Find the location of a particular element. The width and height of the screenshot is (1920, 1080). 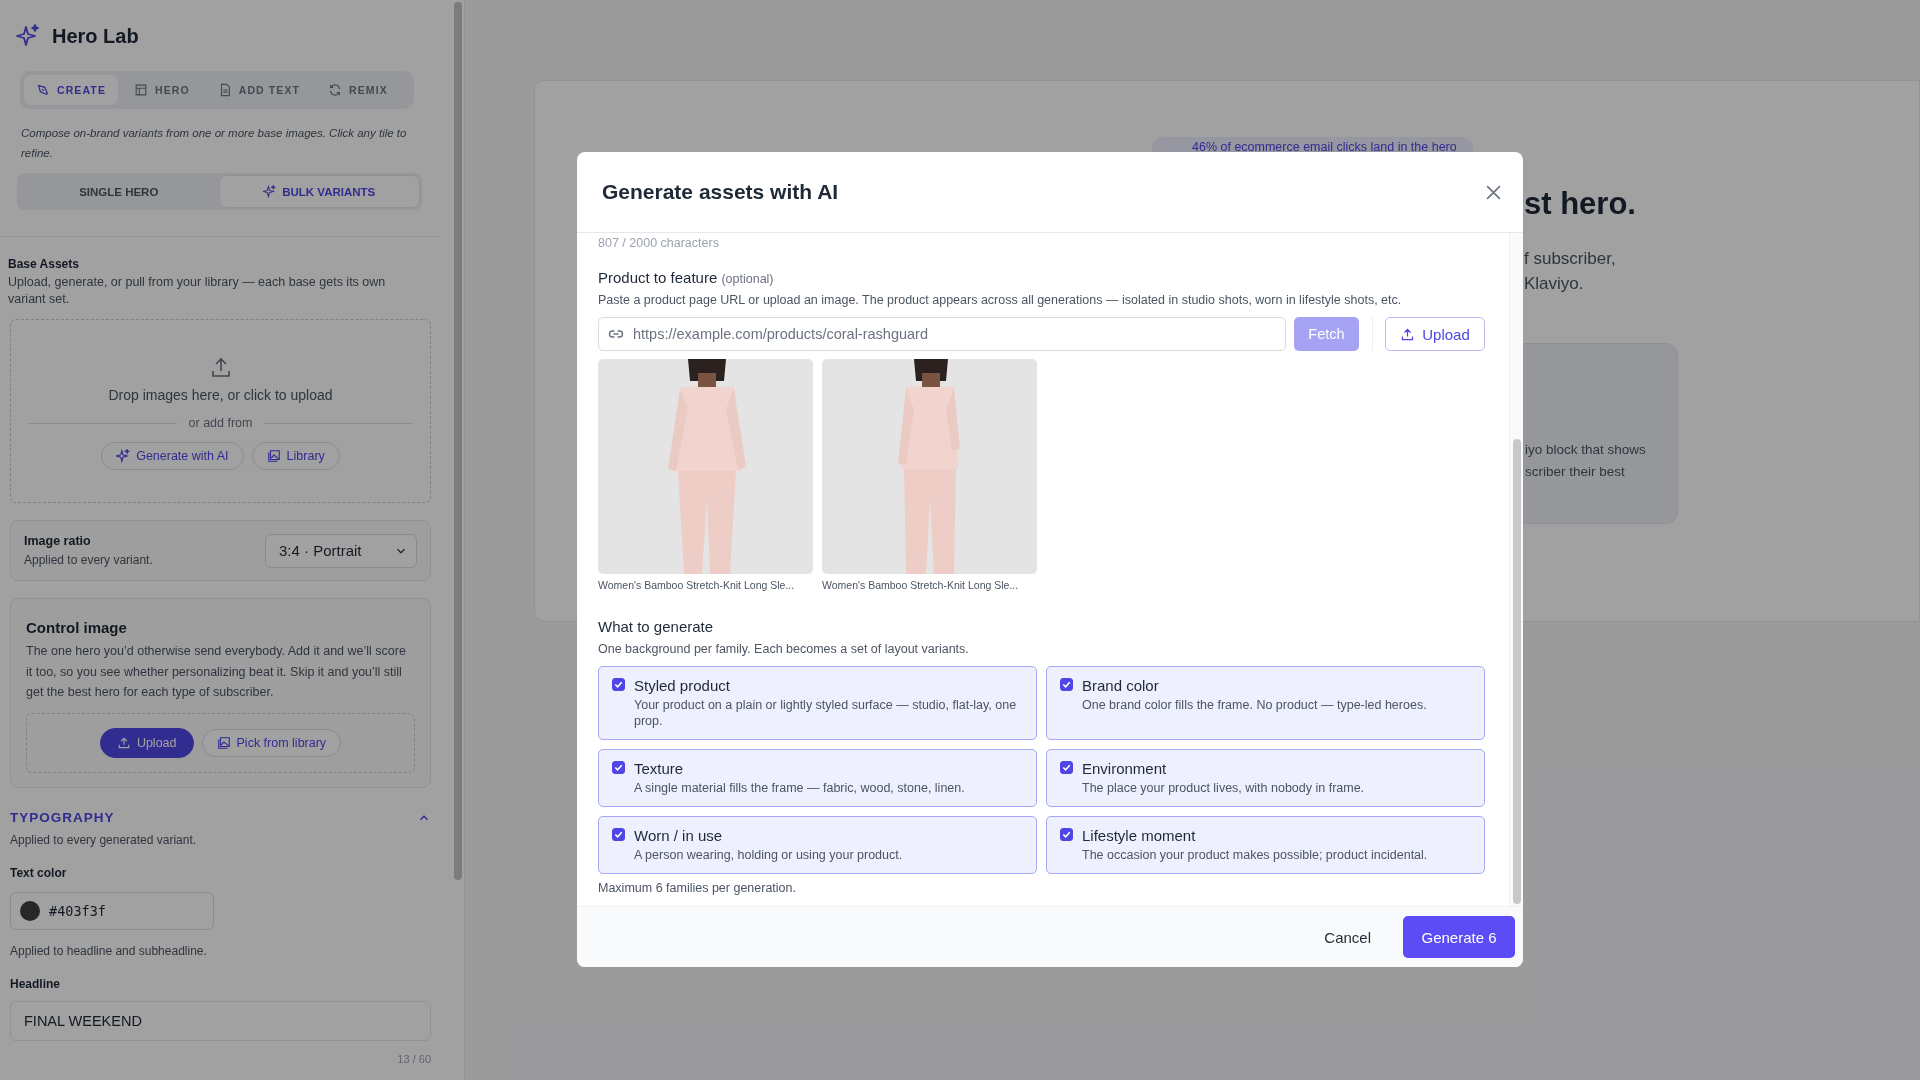

cancel-button: Cancel is located at coordinates (1347, 937).